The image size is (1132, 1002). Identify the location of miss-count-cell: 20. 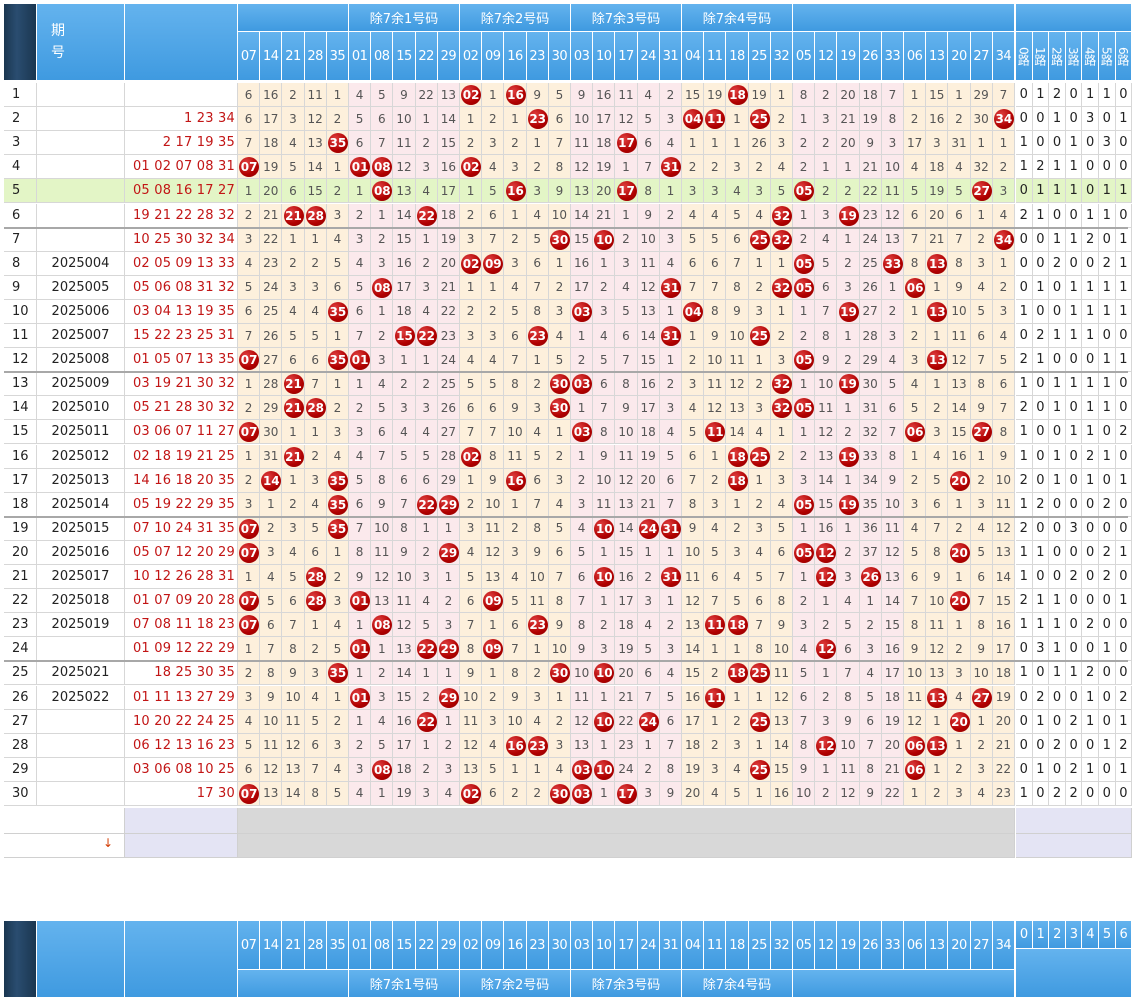
(626, 673).